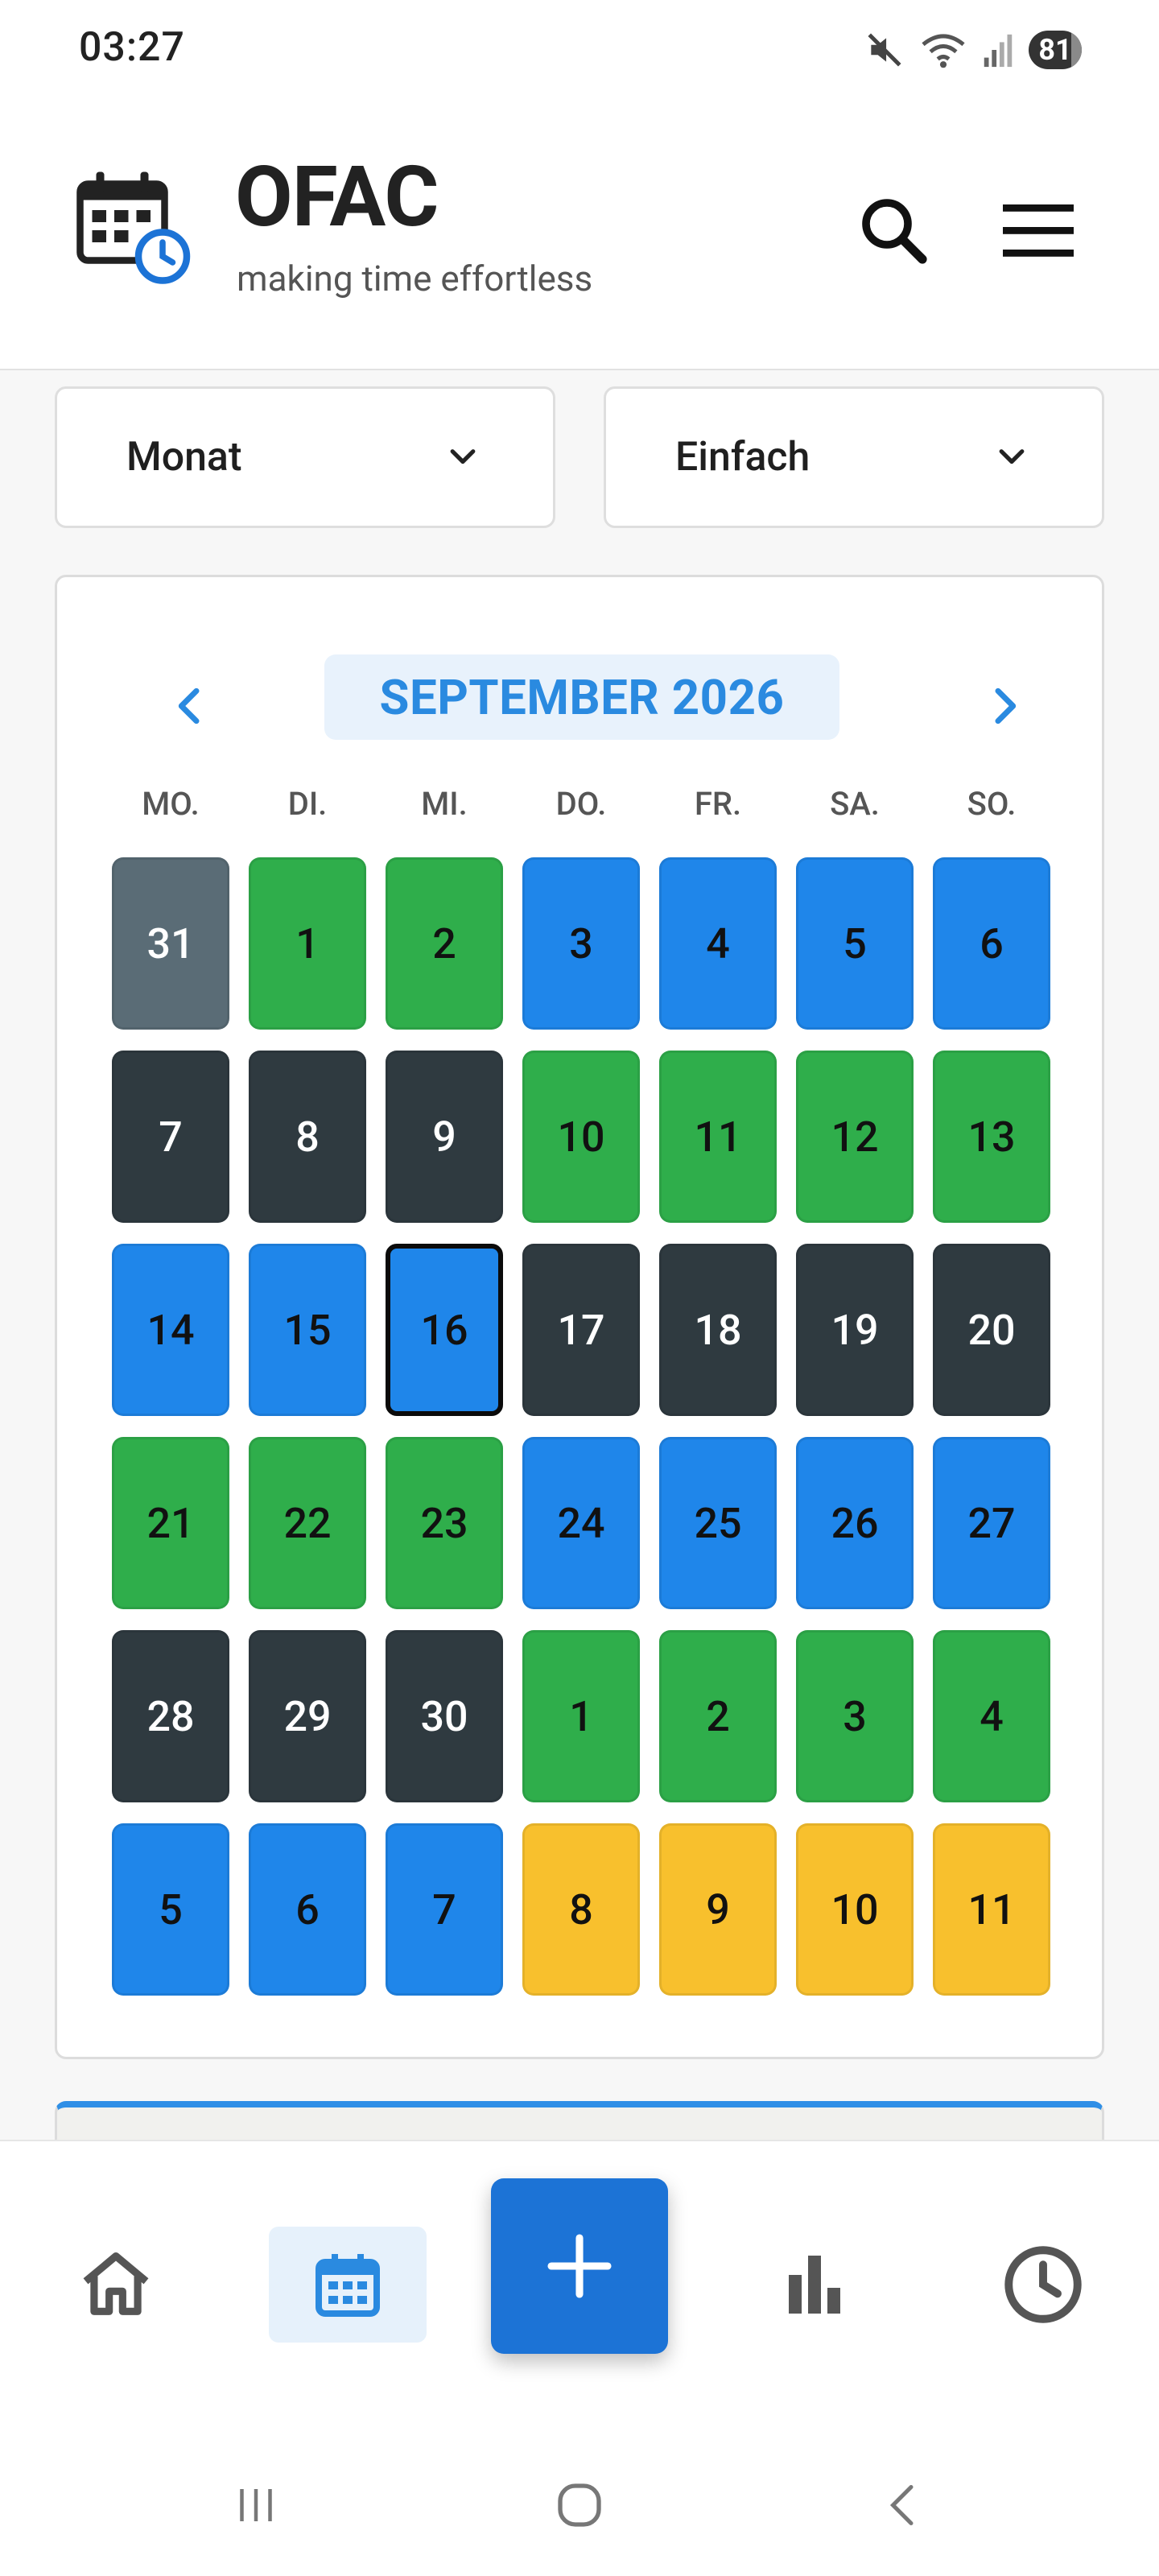 This screenshot has height=2576, width=1159. I want to click on nav-calendar, so click(348, 2285).